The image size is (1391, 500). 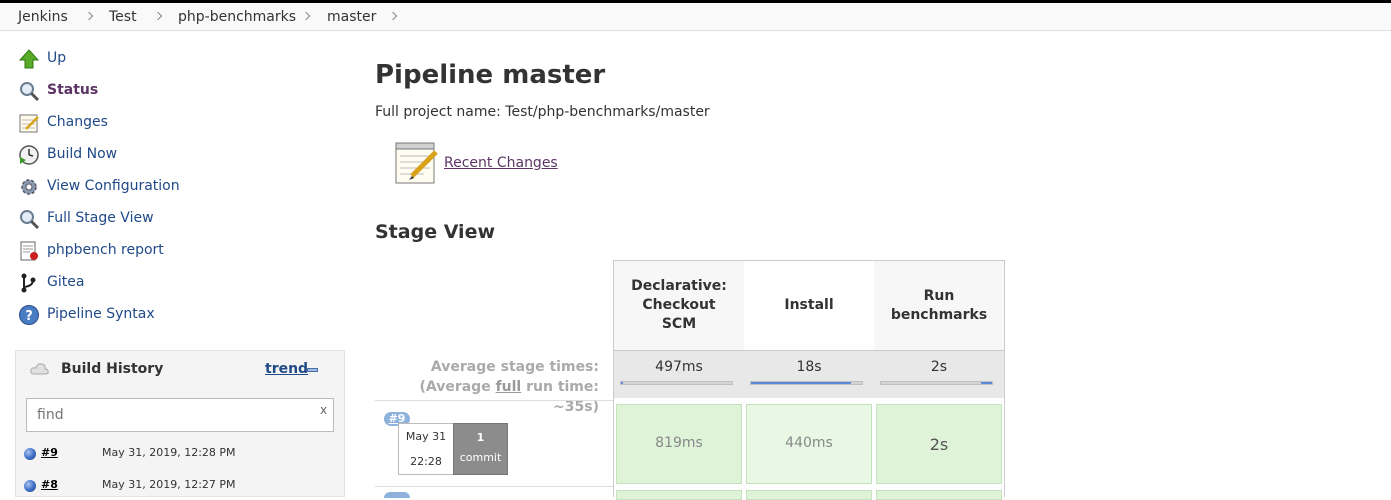 What do you see at coordinates (73, 90) in the screenshot?
I see `sidebar-item-label: Status` at bounding box center [73, 90].